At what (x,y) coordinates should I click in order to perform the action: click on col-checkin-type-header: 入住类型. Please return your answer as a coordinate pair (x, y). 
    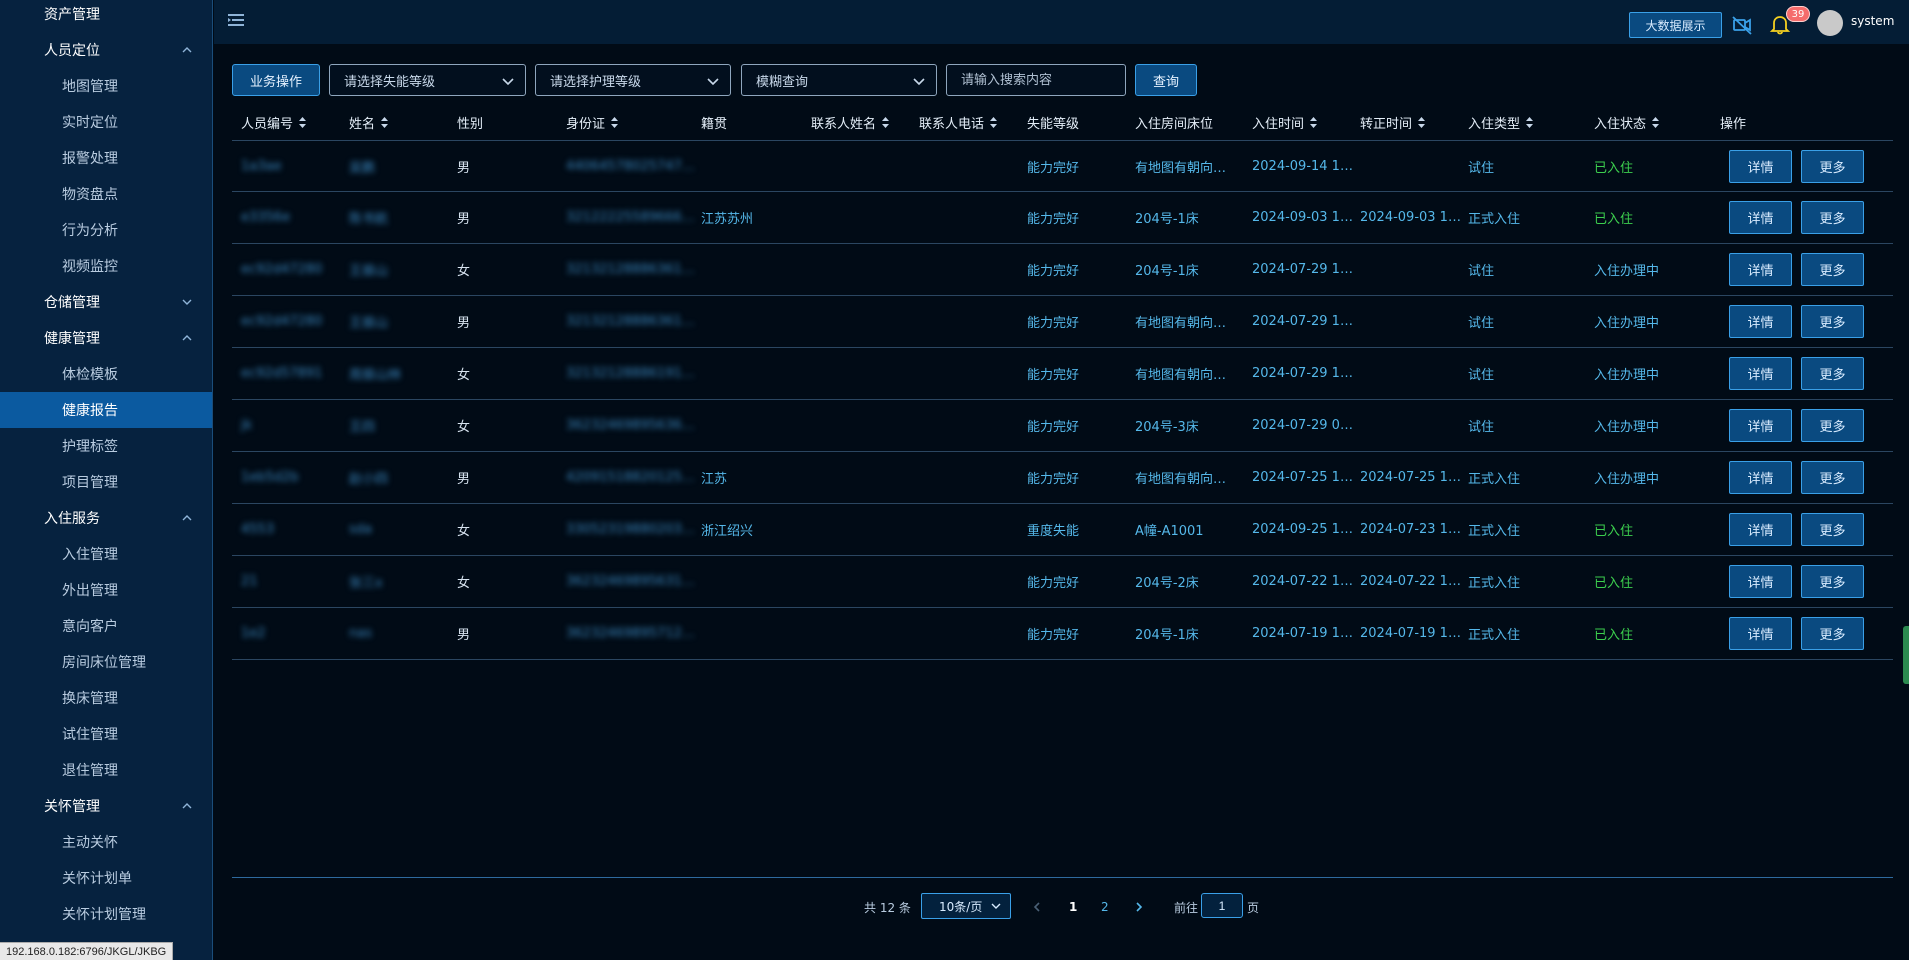
    Looking at the image, I should click on (1501, 122).